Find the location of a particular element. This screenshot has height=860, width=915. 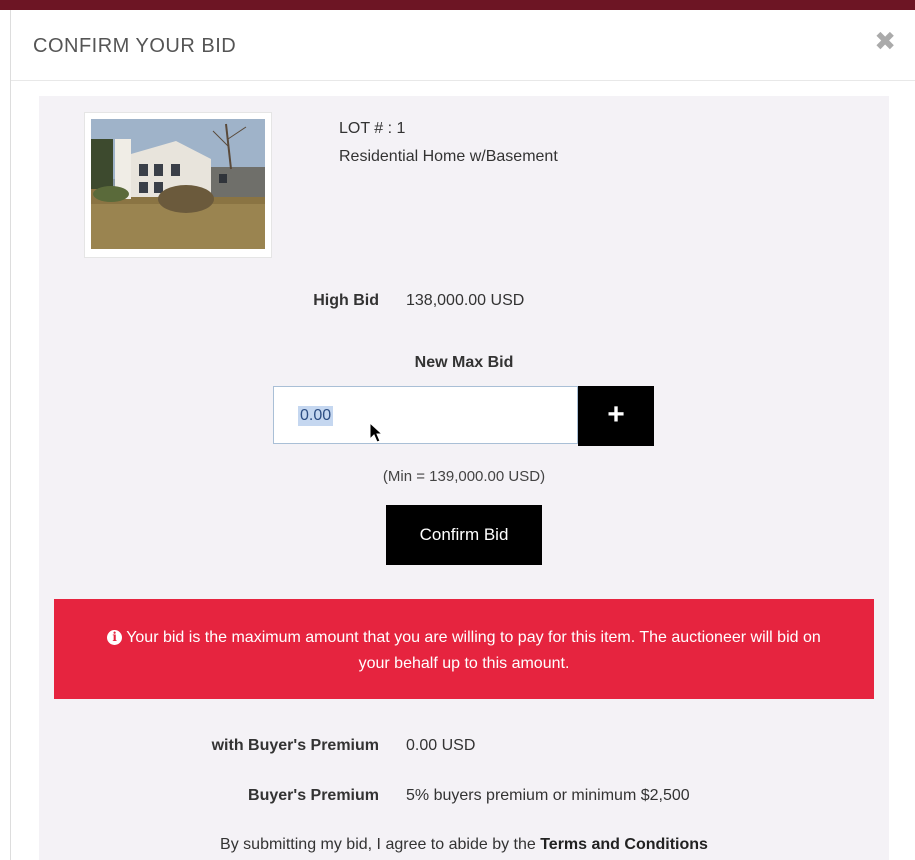

terms-link: Terms and Conditions is located at coordinates (624, 844).